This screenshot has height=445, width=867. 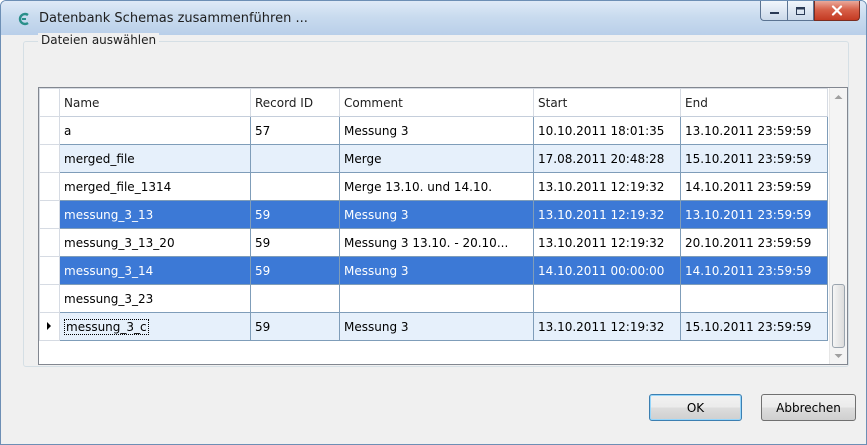 What do you see at coordinates (295, 102) in the screenshot?
I see `column-header-record-id: Record ID` at bounding box center [295, 102].